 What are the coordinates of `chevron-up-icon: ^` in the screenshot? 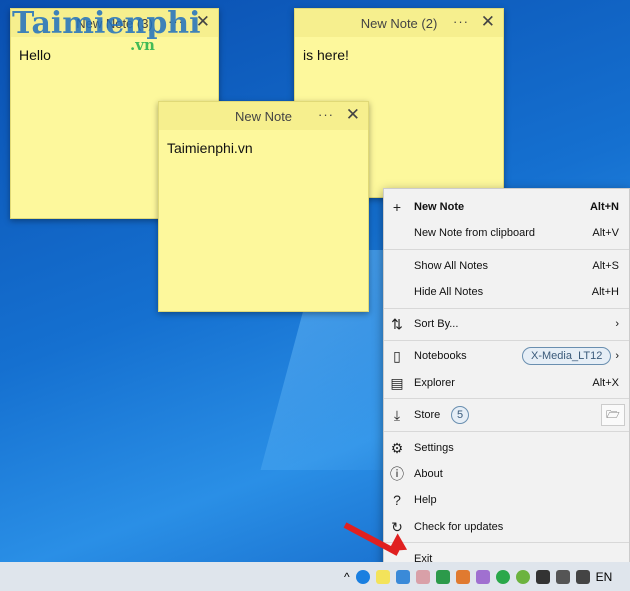 It's located at (347, 577).